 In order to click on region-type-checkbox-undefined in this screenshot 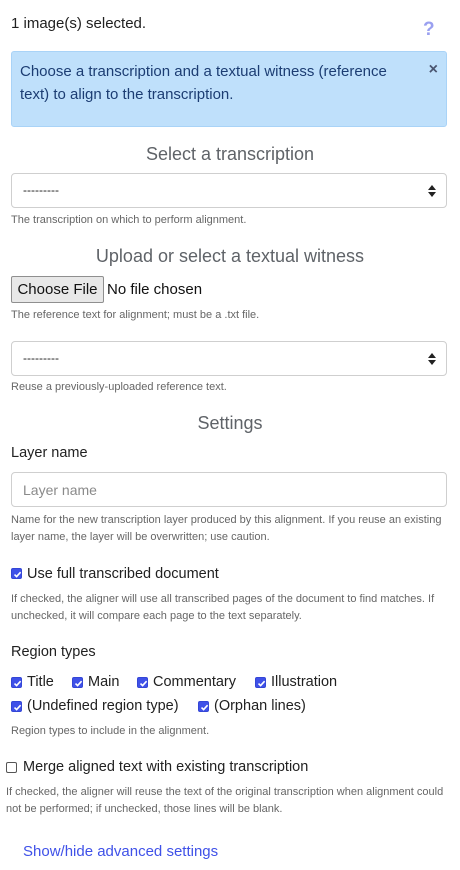, I will do `click(16, 706)`.